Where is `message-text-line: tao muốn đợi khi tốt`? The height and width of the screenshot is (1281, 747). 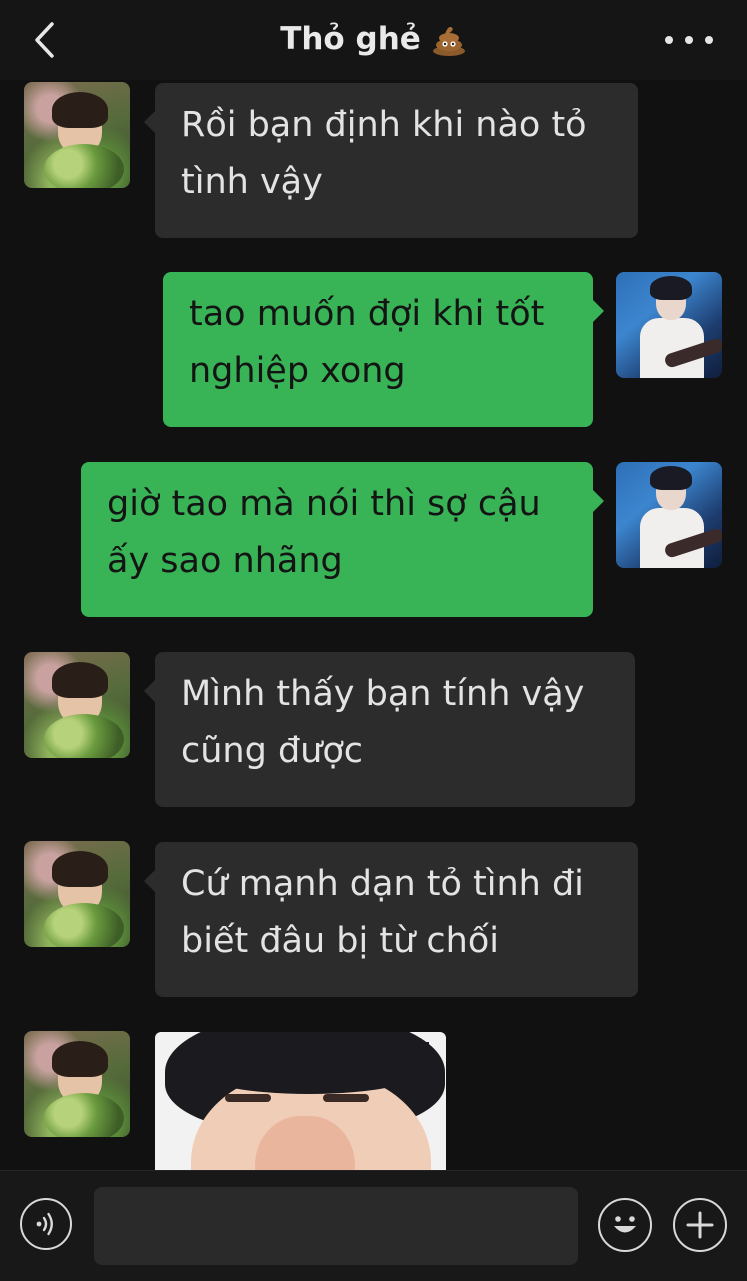
message-text-line: tao muốn đợi khi tốt is located at coordinates (367, 314).